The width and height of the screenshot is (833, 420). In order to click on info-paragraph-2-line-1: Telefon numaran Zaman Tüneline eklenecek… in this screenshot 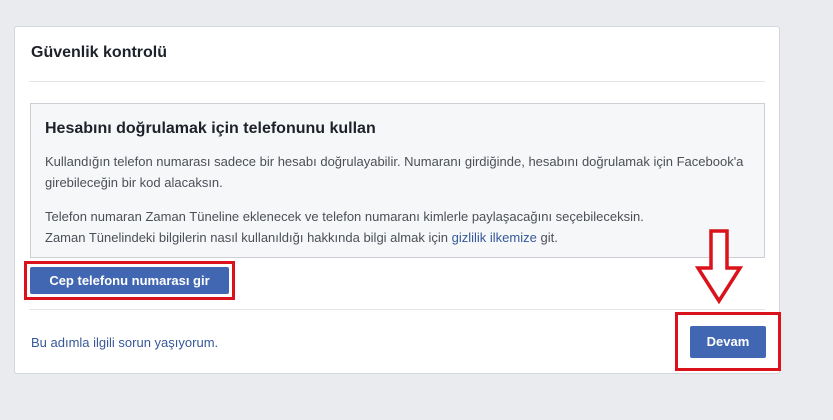, I will do `click(344, 216)`.